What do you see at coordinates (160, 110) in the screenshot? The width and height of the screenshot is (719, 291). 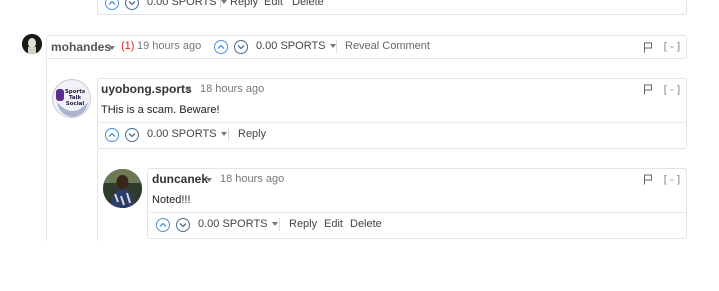 I see `comment-body: THis is a scam. Beware!` at bounding box center [160, 110].